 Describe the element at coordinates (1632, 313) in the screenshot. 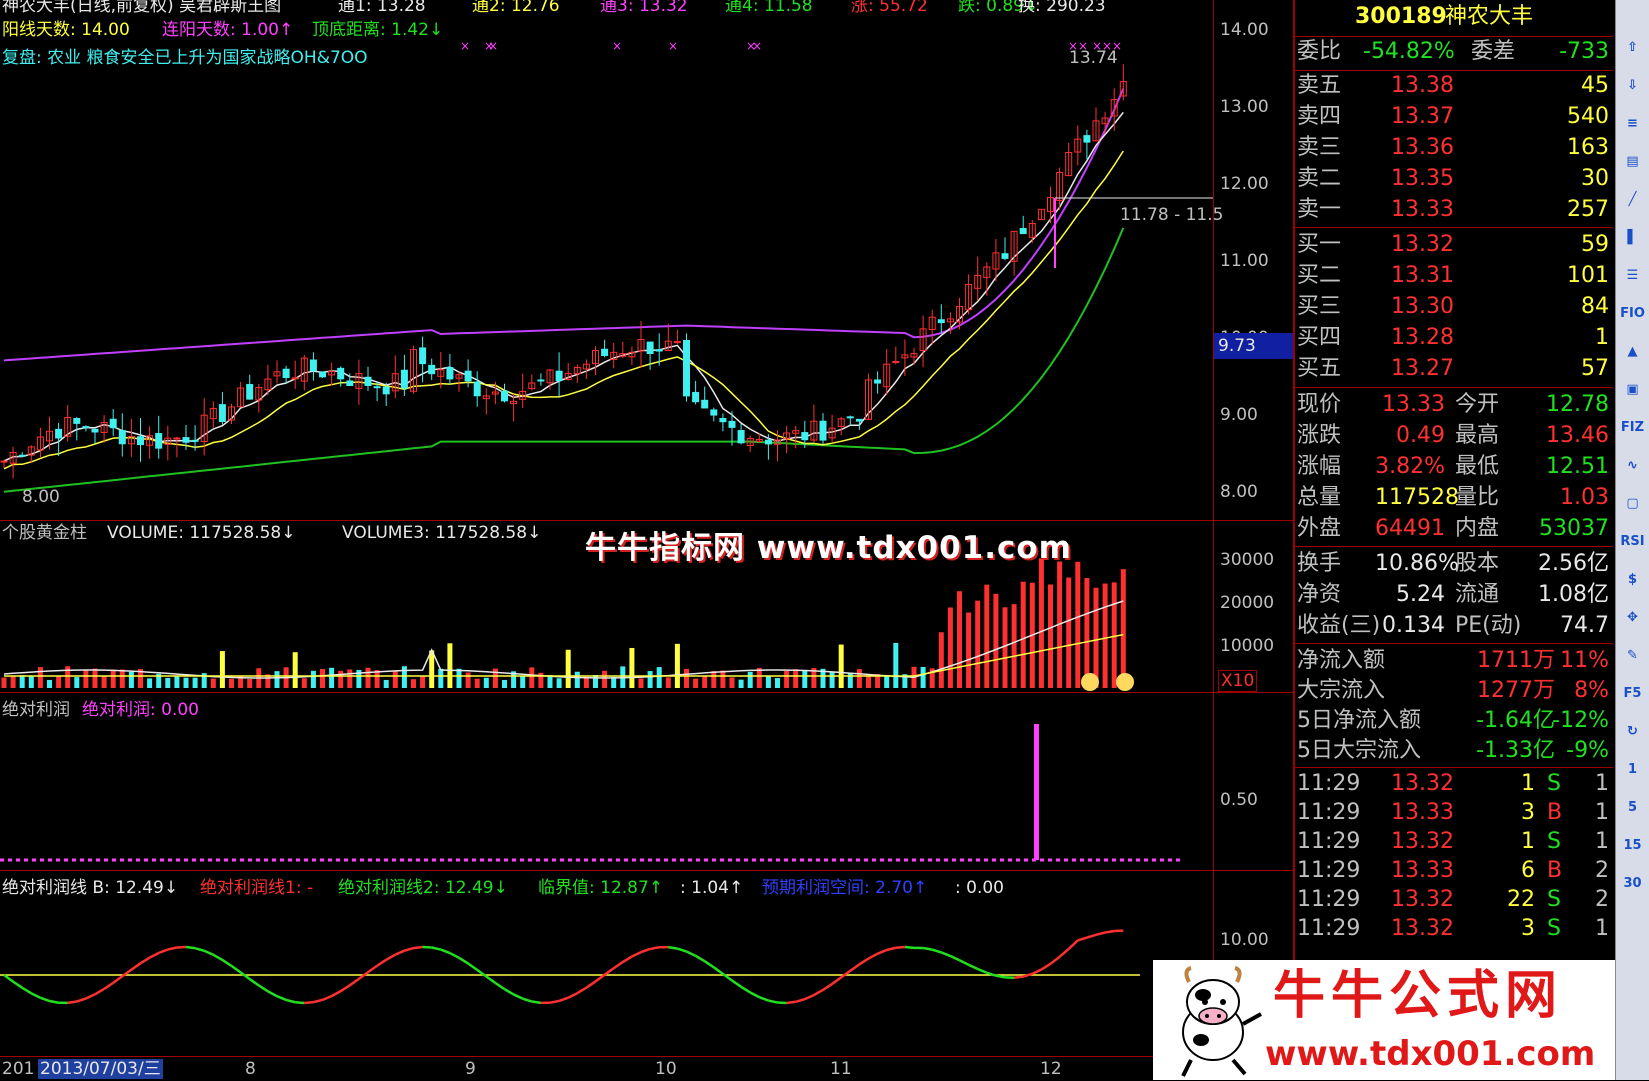

I see `toolbar-button-7: FIO` at that location.